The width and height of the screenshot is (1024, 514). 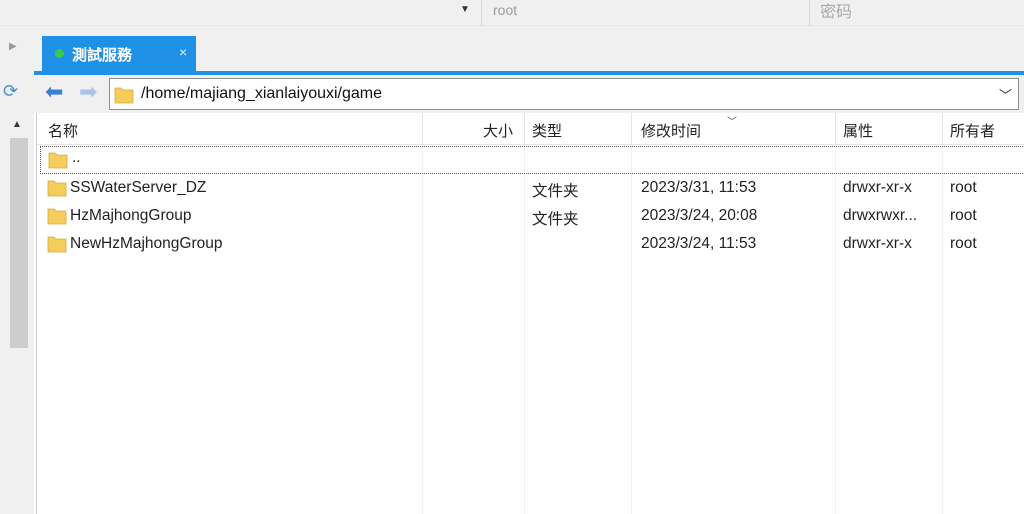 I want to click on tab-bar: 測試服務 ×, so click(x=529, y=49).